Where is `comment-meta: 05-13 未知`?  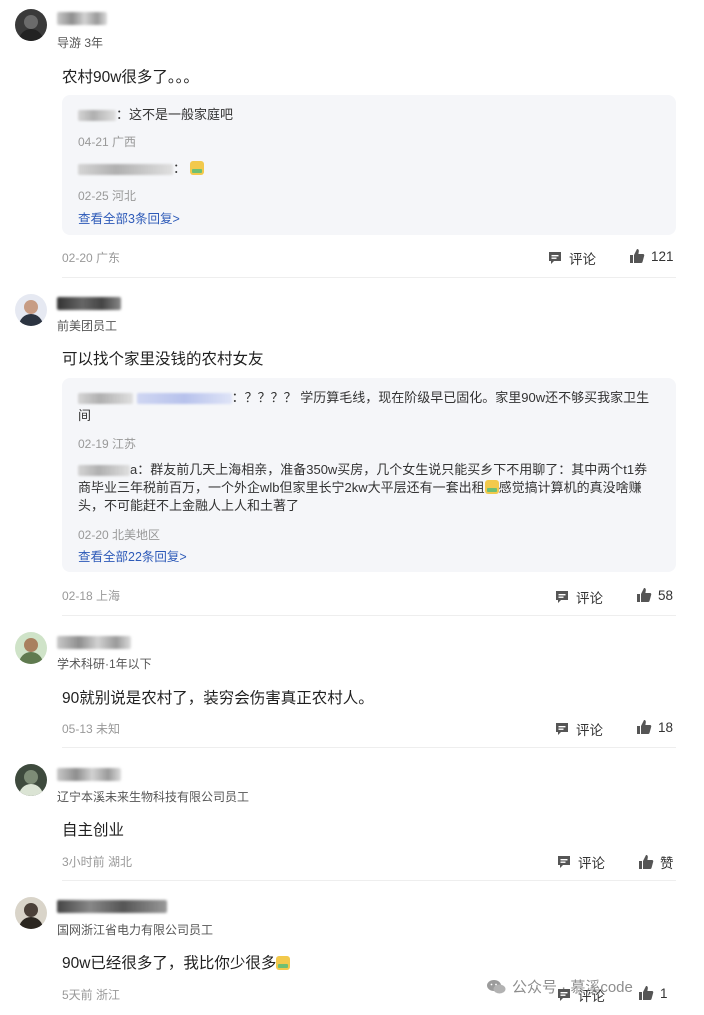
comment-meta: 05-13 未知 is located at coordinates (91, 729).